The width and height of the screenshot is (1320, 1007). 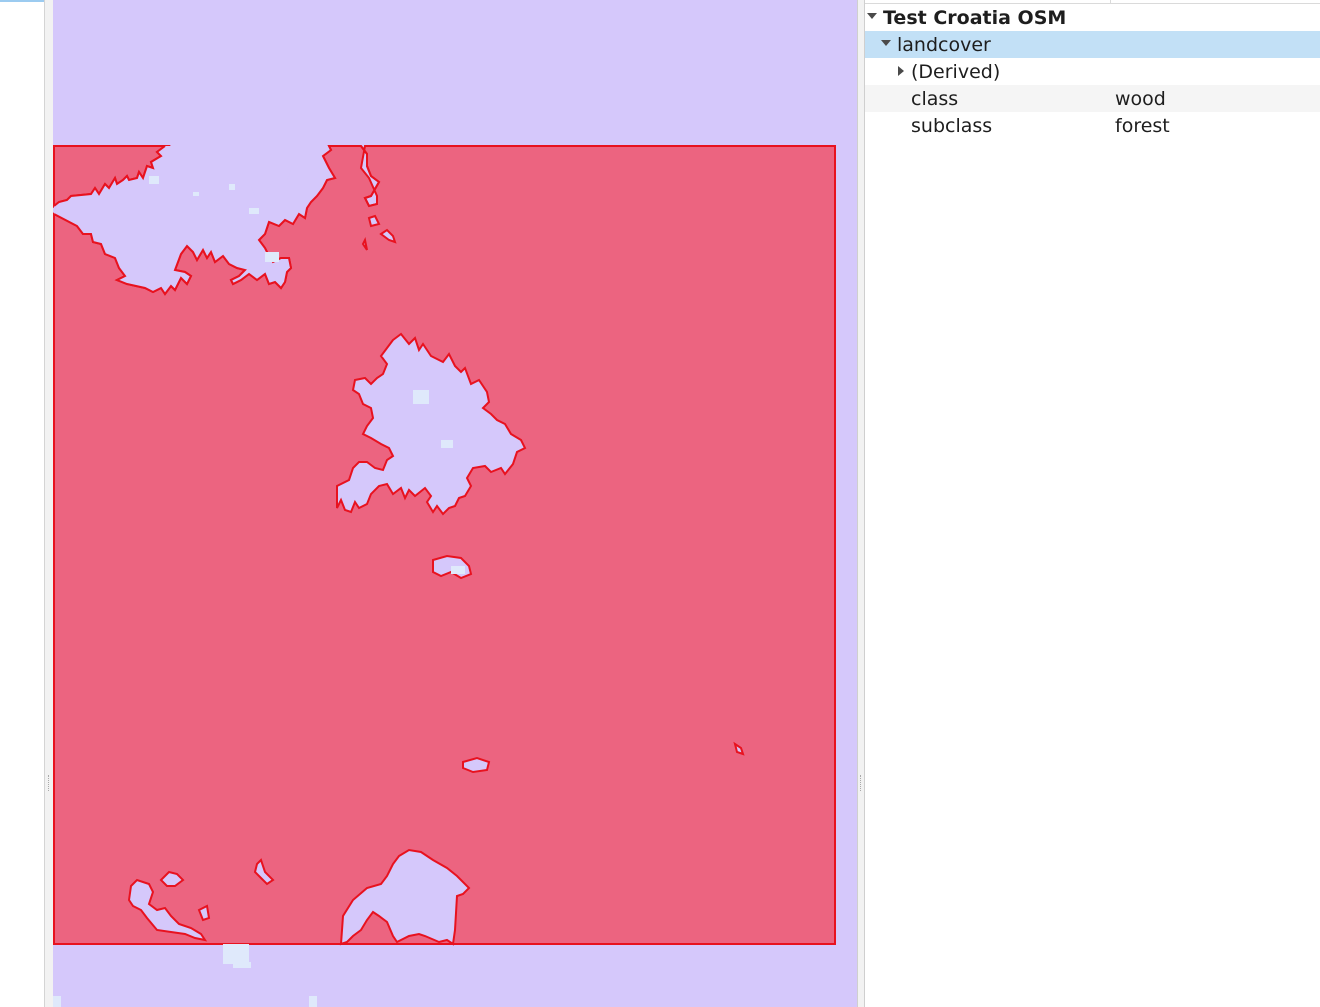 What do you see at coordinates (952, 126) in the screenshot?
I see `attribute-name: subclass` at bounding box center [952, 126].